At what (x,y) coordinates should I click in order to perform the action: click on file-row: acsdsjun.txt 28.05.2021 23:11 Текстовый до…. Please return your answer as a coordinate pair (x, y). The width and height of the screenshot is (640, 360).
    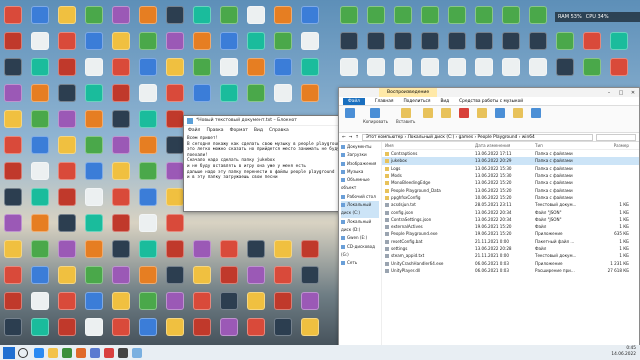
    Looking at the image, I should click on (510, 204).